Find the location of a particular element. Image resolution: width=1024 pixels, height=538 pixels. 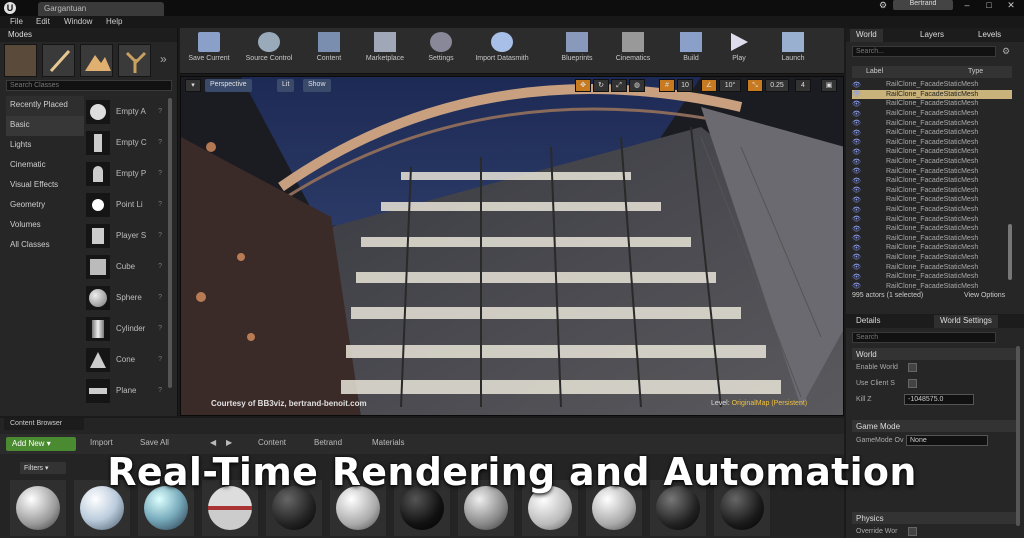

scale-size: 0.25 is located at coordinates (777, 85).